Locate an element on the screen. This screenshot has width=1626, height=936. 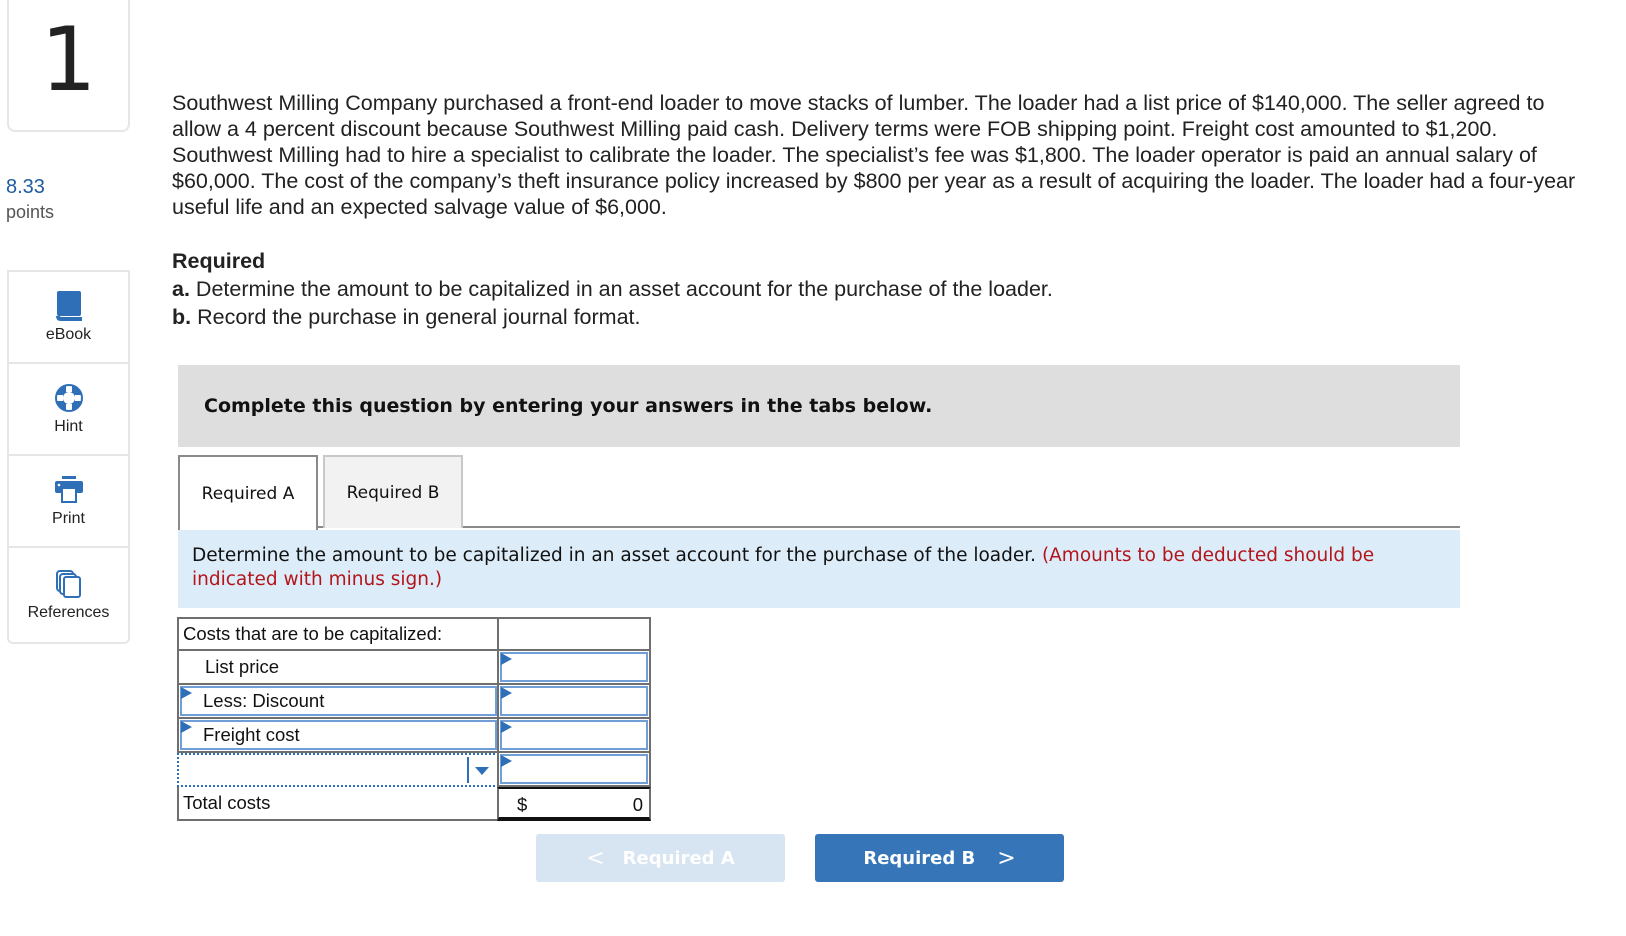
tools-panel: eBook Hint Print References is located at coordinates (68, 457).